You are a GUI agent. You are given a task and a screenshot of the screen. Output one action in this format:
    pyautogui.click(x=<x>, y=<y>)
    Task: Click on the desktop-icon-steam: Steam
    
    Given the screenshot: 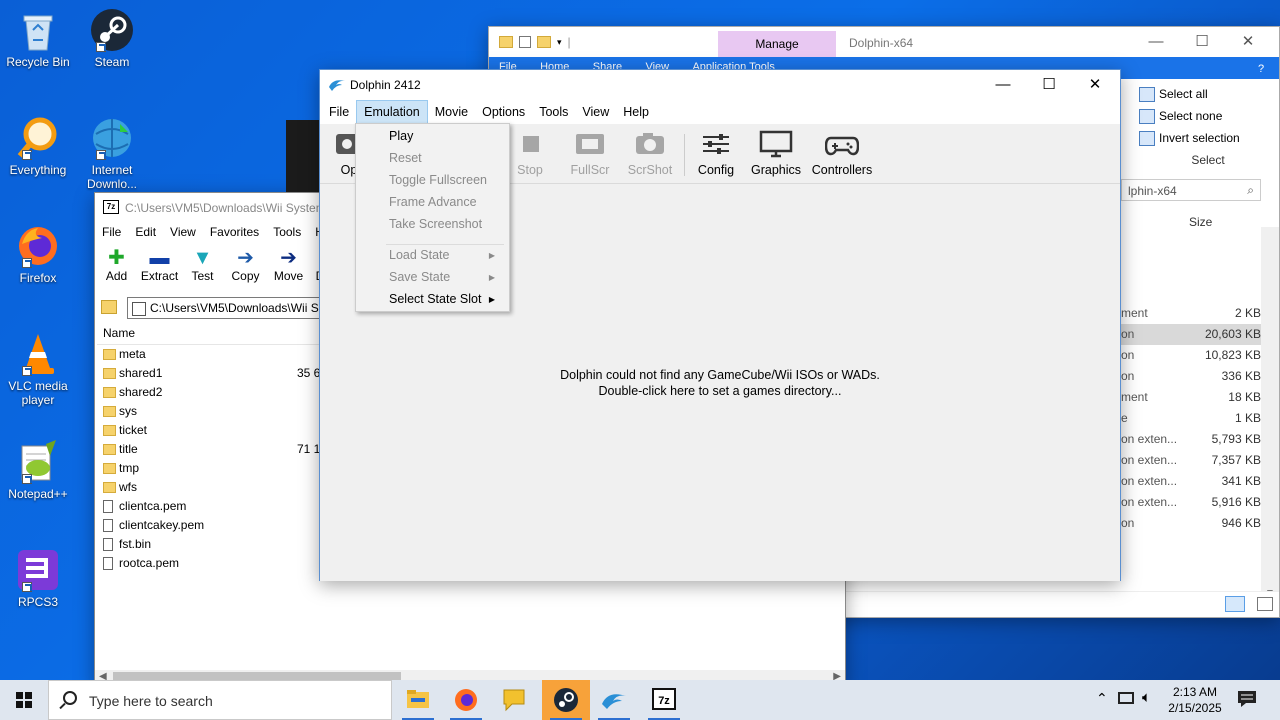 What is the action you would take?
    pyautogui.click(x=112, y=38)
    